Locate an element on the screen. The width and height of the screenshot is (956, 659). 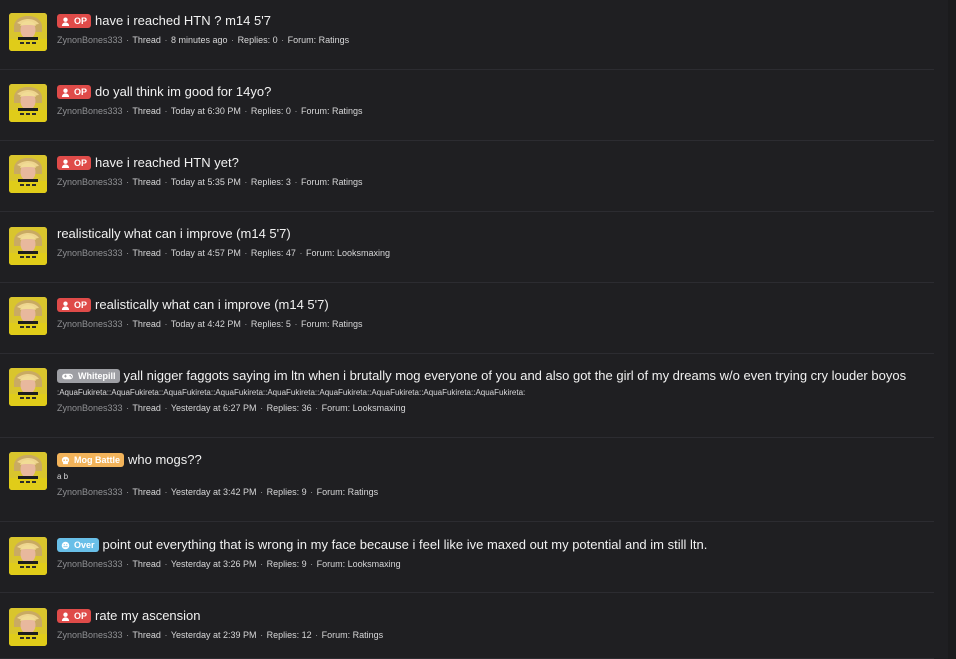
thread-prefix-badge: Mog Battle is located at coordinates (90, 460).